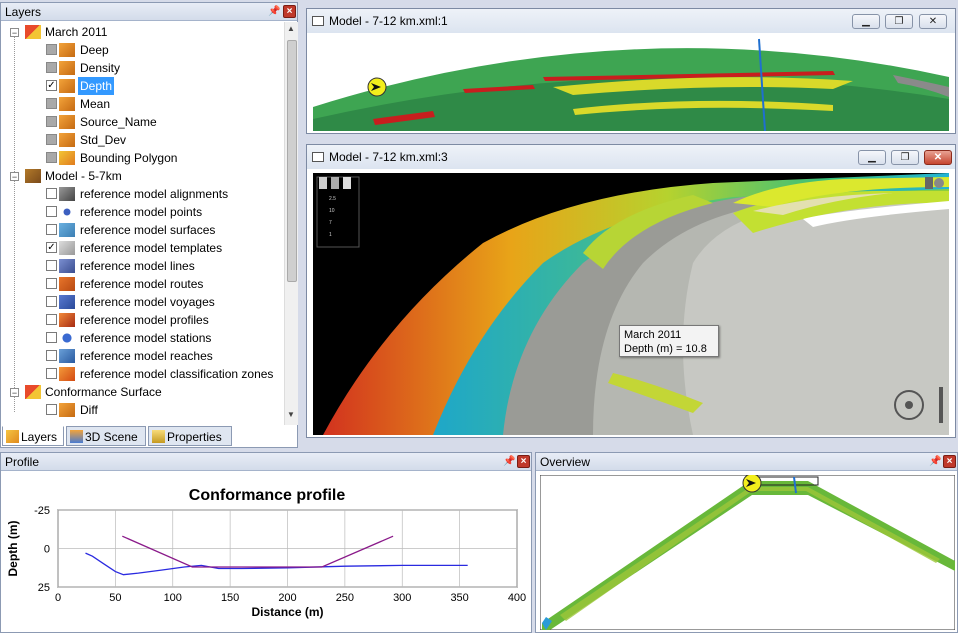 The width and height of the screenshot is (958, 633). I want to click on tab-3d-scene: 3D Scene, so click(106, 436).